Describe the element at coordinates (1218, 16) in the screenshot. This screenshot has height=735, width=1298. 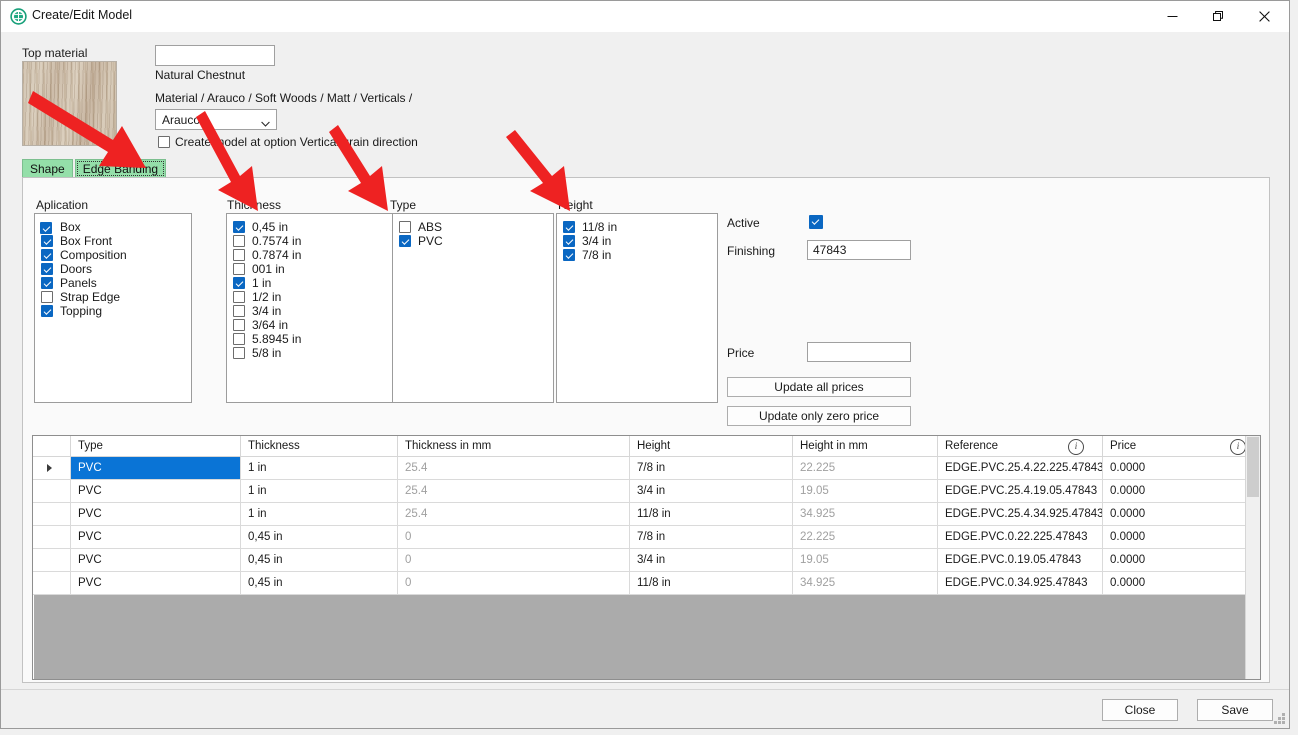
I see `maximize-restore-button` at that location.